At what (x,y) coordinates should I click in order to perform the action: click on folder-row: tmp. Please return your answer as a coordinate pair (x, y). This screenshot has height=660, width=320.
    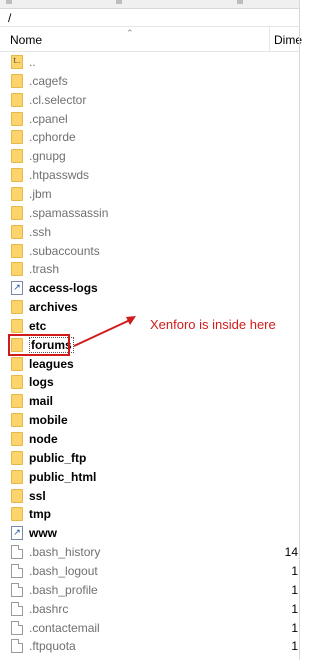
    Looking at the image, I should click on (150, 513).